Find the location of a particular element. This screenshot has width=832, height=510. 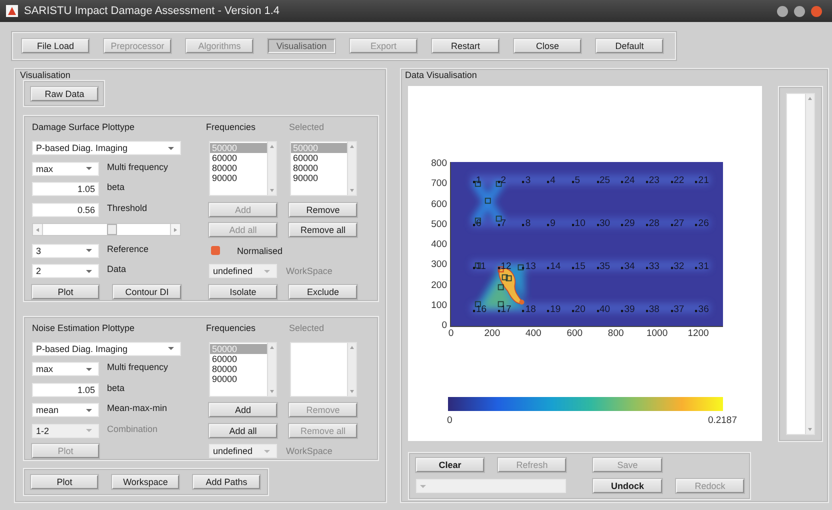

arrow-right-icon is located at coordinates (175, 230).